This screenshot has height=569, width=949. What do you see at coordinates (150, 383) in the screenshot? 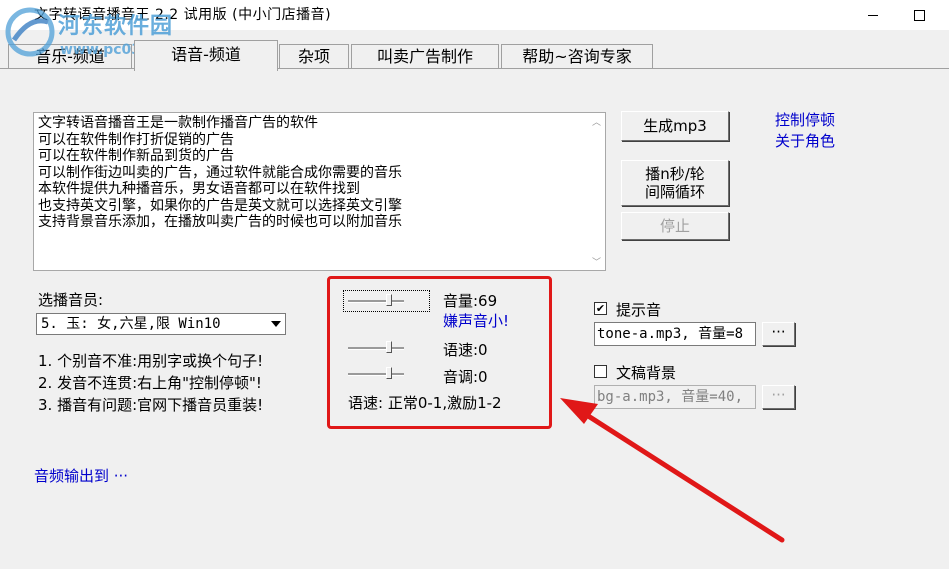
I see `tip-2: 2. 发音不连贯:右上角"控制停顿"!` at bounding box center [150, 383].